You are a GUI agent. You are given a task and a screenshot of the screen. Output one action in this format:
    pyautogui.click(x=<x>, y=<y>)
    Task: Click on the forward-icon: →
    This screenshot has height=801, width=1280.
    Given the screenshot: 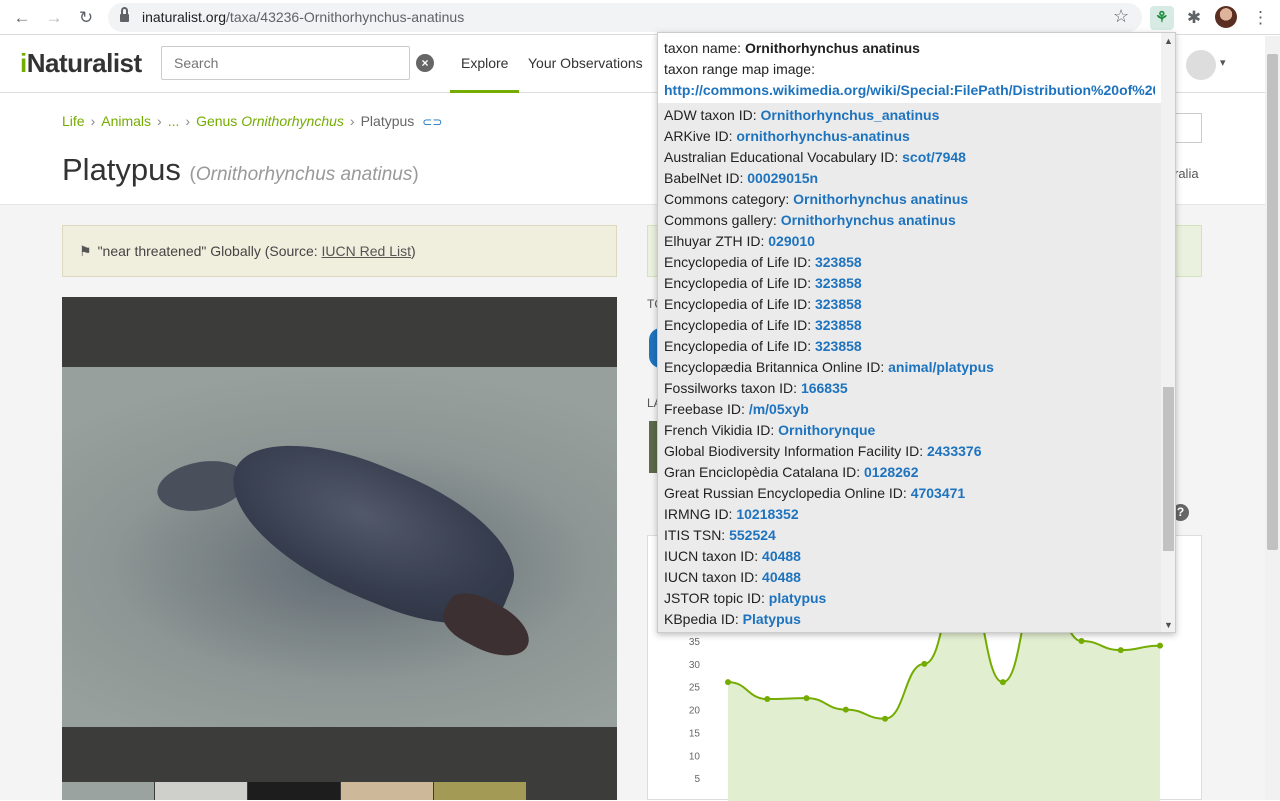 What is the action you would take?
    pyautogui.click(x=54, y=18)
    